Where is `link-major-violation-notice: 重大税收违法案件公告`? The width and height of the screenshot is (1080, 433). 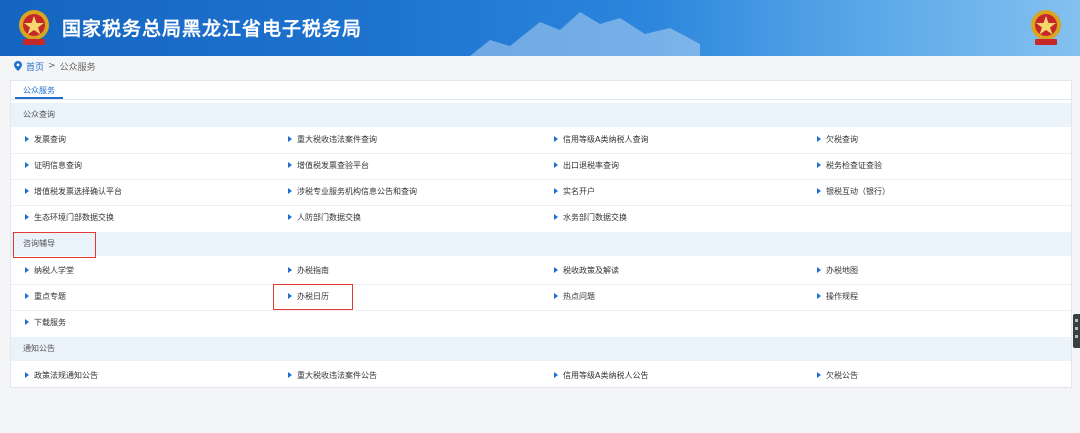 link-major-violation-notice: 重大税收违法案件公告 is located at coordinates (332, 376).